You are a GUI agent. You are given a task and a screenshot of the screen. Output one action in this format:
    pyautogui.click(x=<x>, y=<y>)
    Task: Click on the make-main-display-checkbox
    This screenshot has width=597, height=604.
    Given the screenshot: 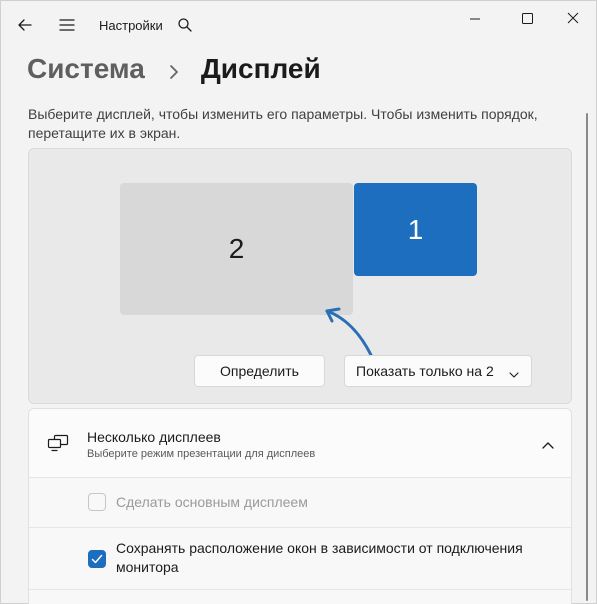 What is the action you would take?
    pyautogui.click(x=97, y=502)
    